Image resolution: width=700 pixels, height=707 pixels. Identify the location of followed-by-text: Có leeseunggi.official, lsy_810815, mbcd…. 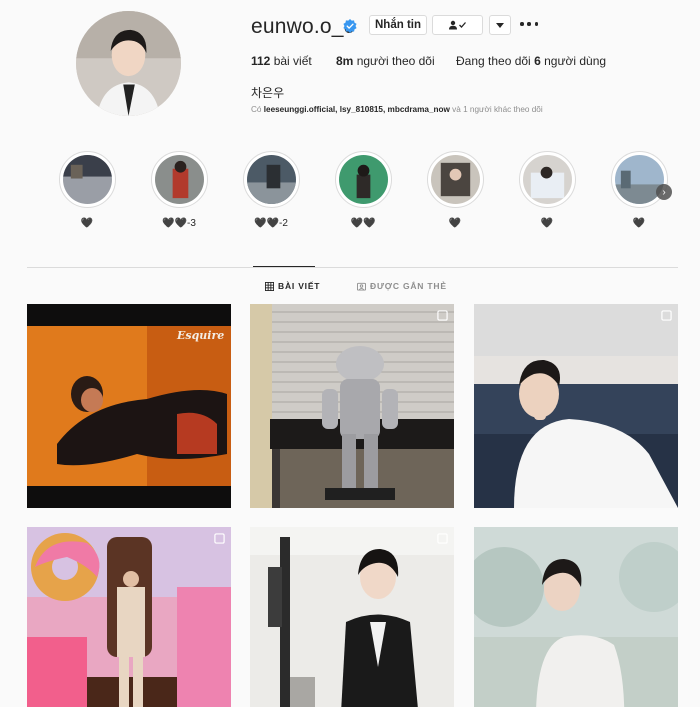
(397, 109).